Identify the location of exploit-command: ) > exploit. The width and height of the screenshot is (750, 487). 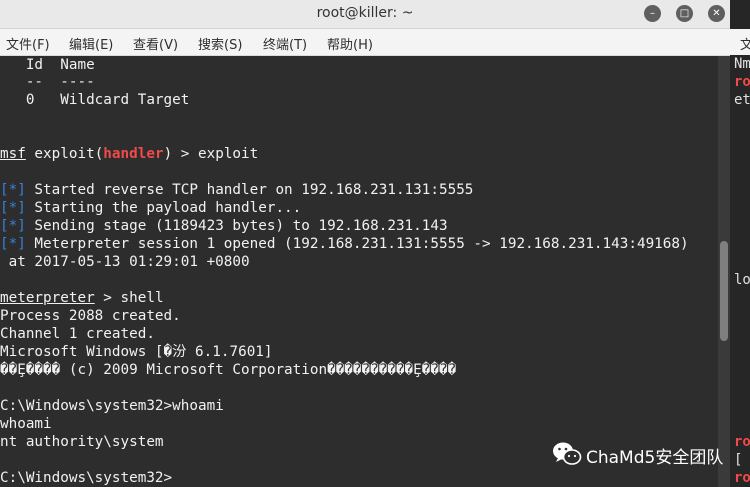
(211, 154).